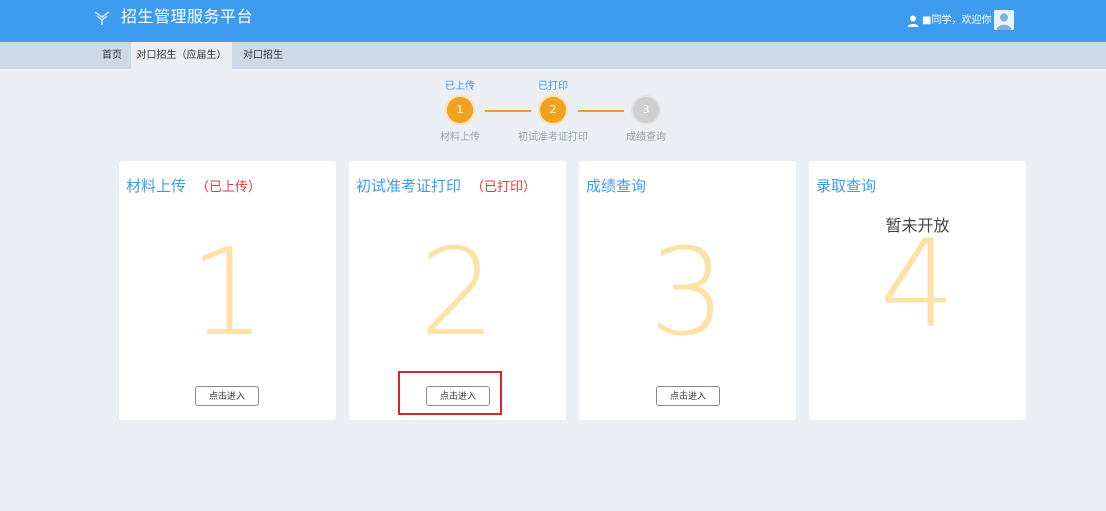  I want to click on card-title: 成绩查询, so click(616, 186).